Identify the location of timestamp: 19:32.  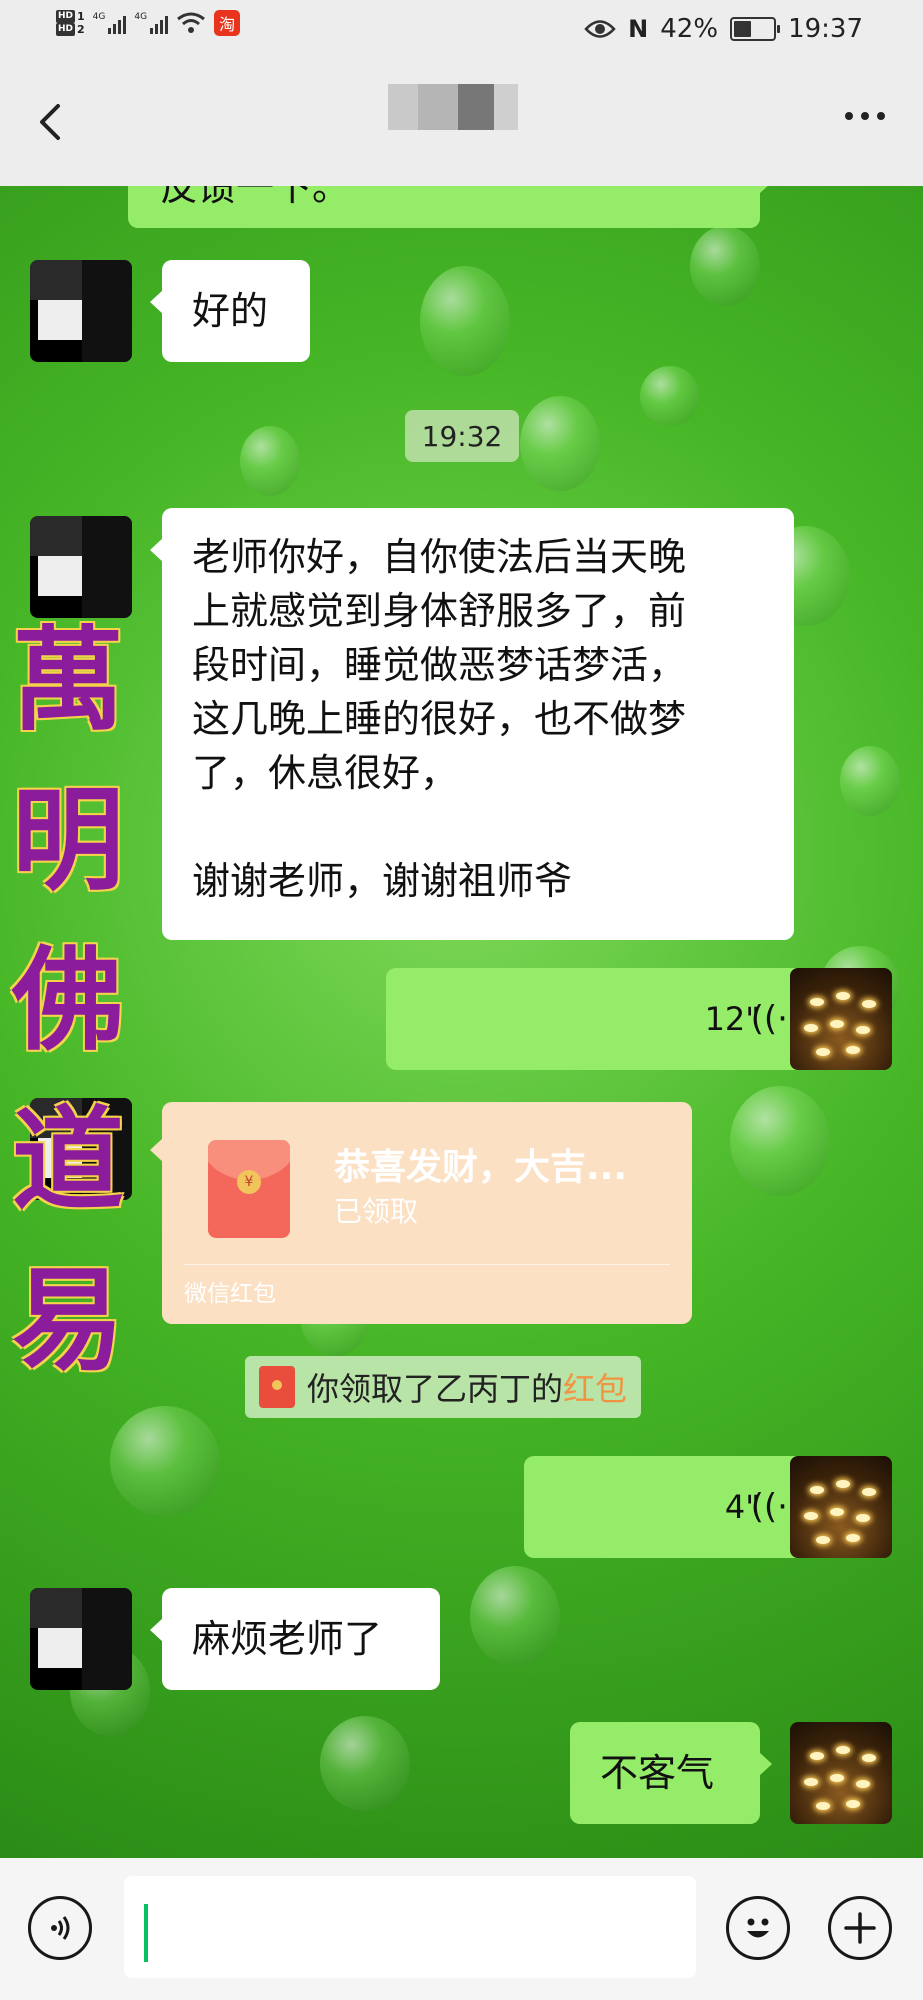
(462, 436).